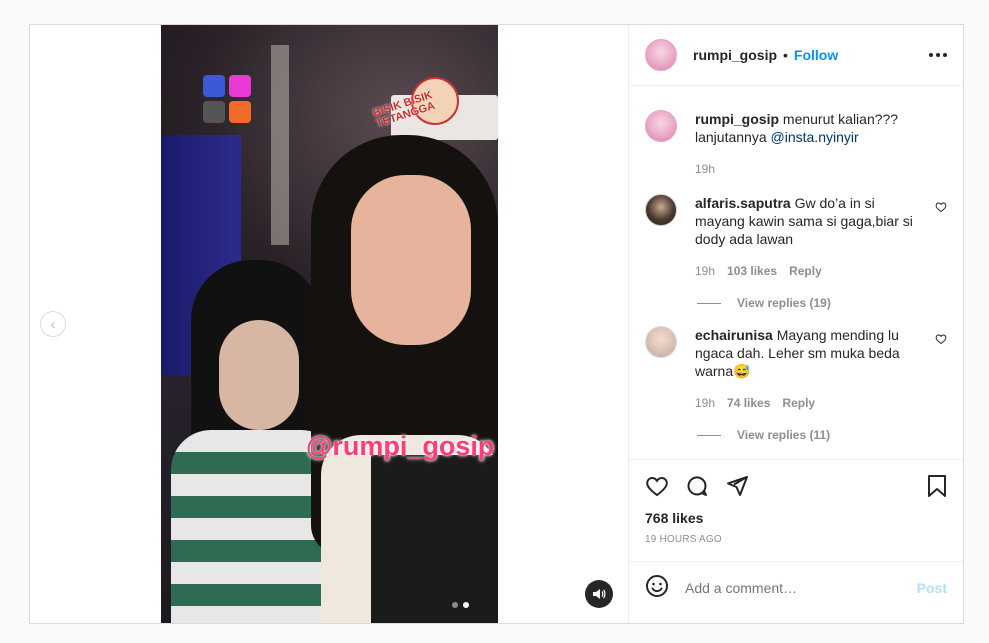  What do you see at coordinates (796, 502) in the screenshot?
I see `post-actions: 768 likes 19 HOURS AGO` at bounding box center [796, 502].